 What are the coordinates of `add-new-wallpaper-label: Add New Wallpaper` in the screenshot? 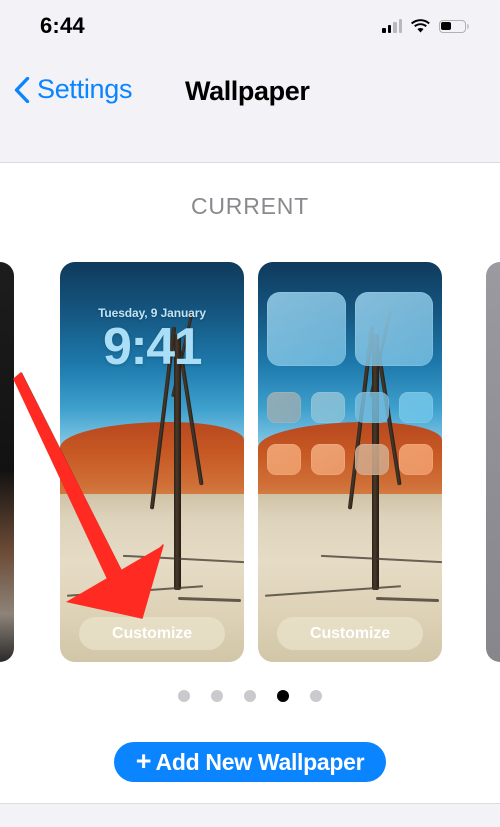 It's located at (260, 761).